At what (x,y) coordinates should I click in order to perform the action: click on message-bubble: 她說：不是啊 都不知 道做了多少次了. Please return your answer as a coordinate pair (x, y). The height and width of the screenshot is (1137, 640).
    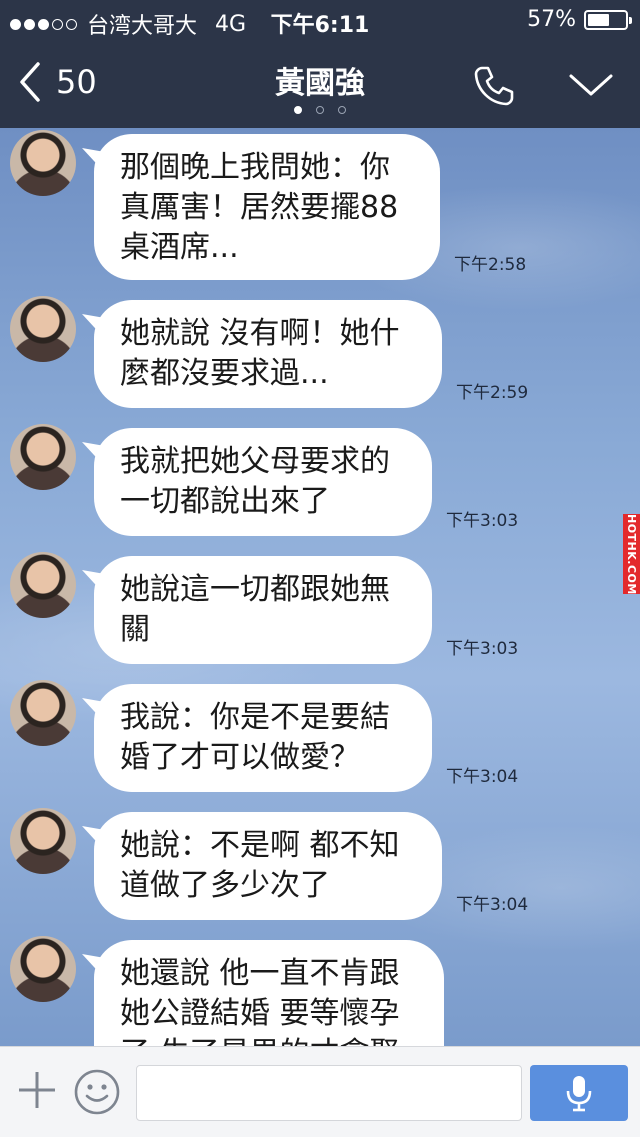
    Looking at the image, I should click on (268, 866).